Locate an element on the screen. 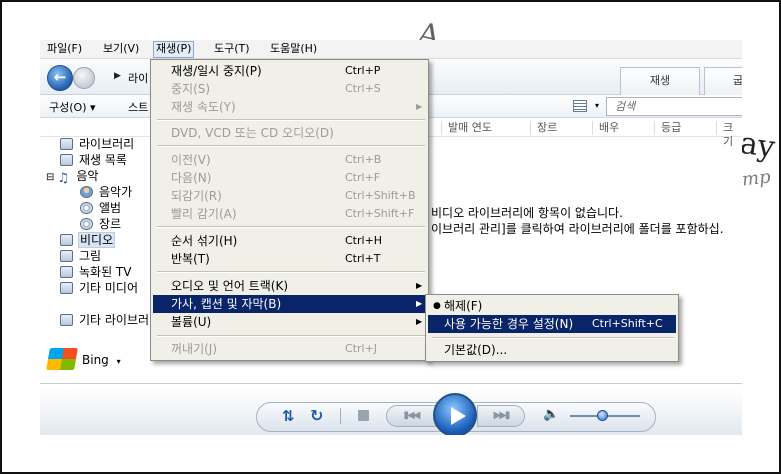  menu-item-shuffle: 순서 섞기(H) Ctrl+H is located at coordinates (289, 241).